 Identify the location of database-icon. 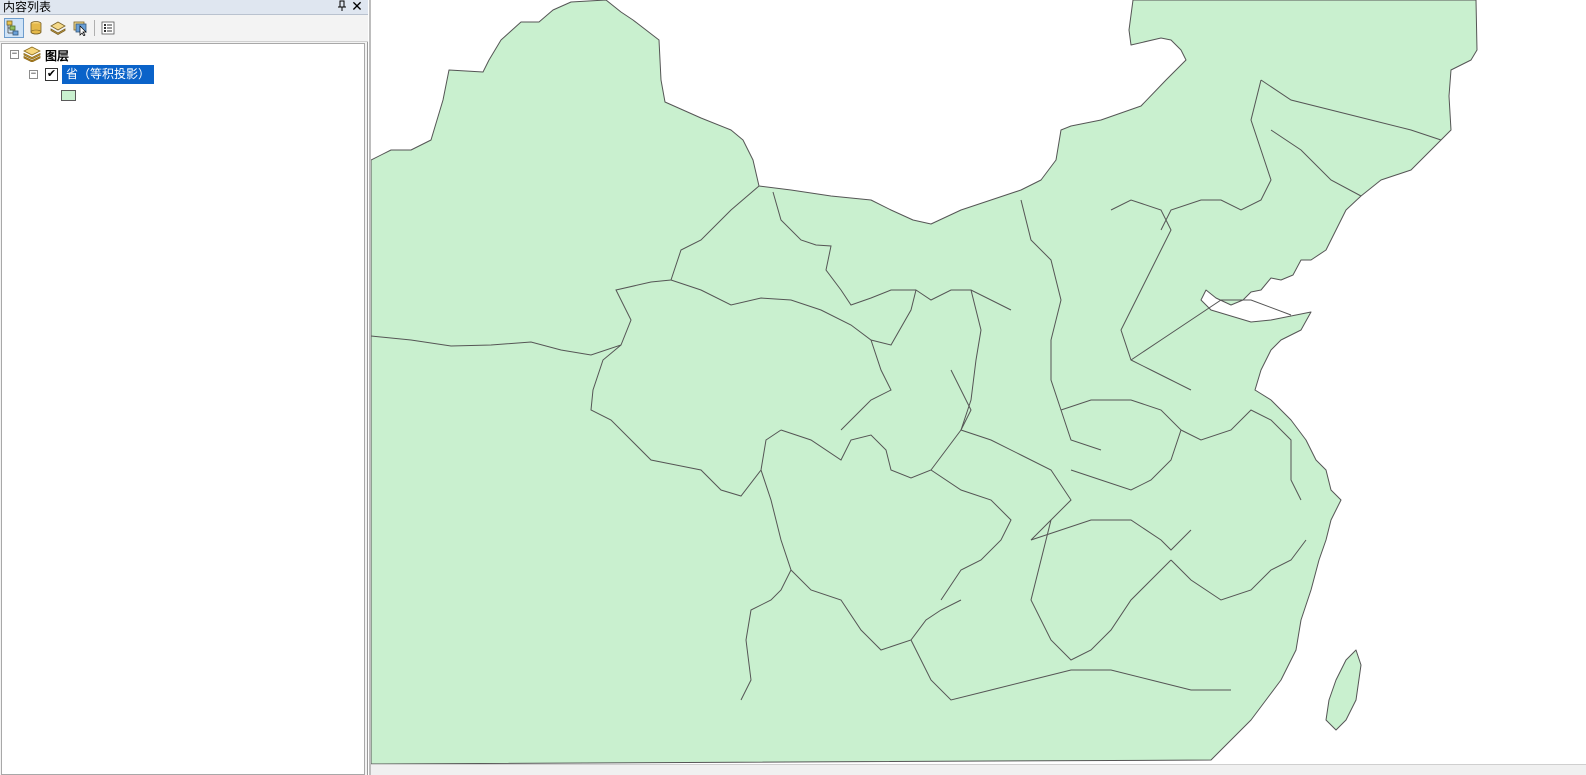
(36, 28).